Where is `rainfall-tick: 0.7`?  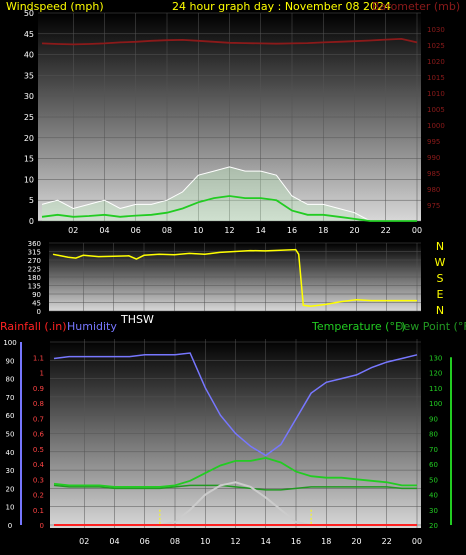
rainfall-tick: 0.7 is located at coordinates (38, 419).